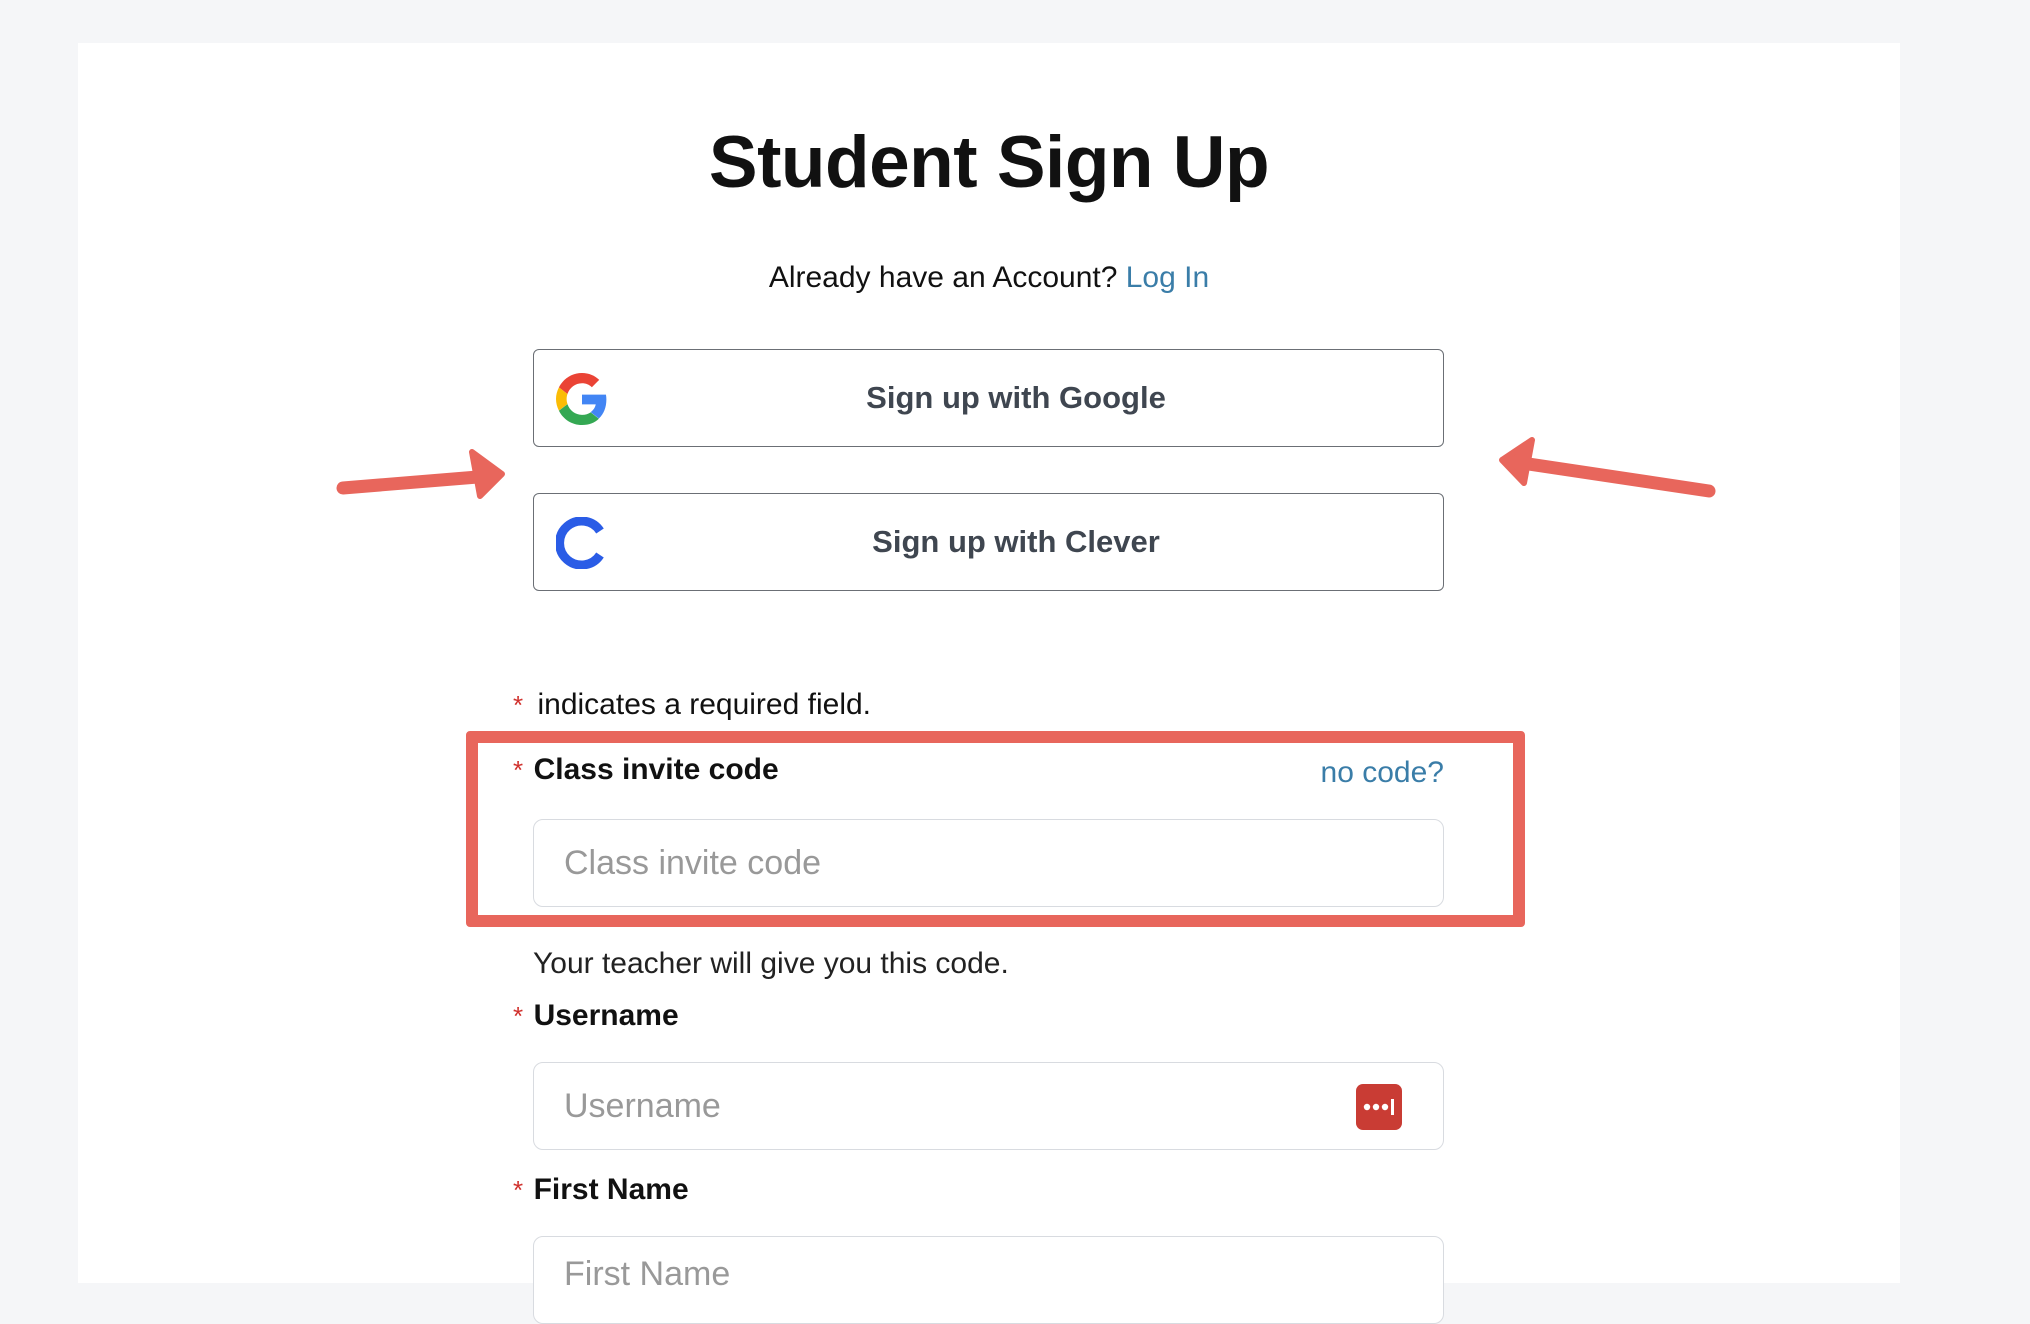  Describe the element at coordinates (1607, 467) in the screenshot. I see `right-arrow` at that location.